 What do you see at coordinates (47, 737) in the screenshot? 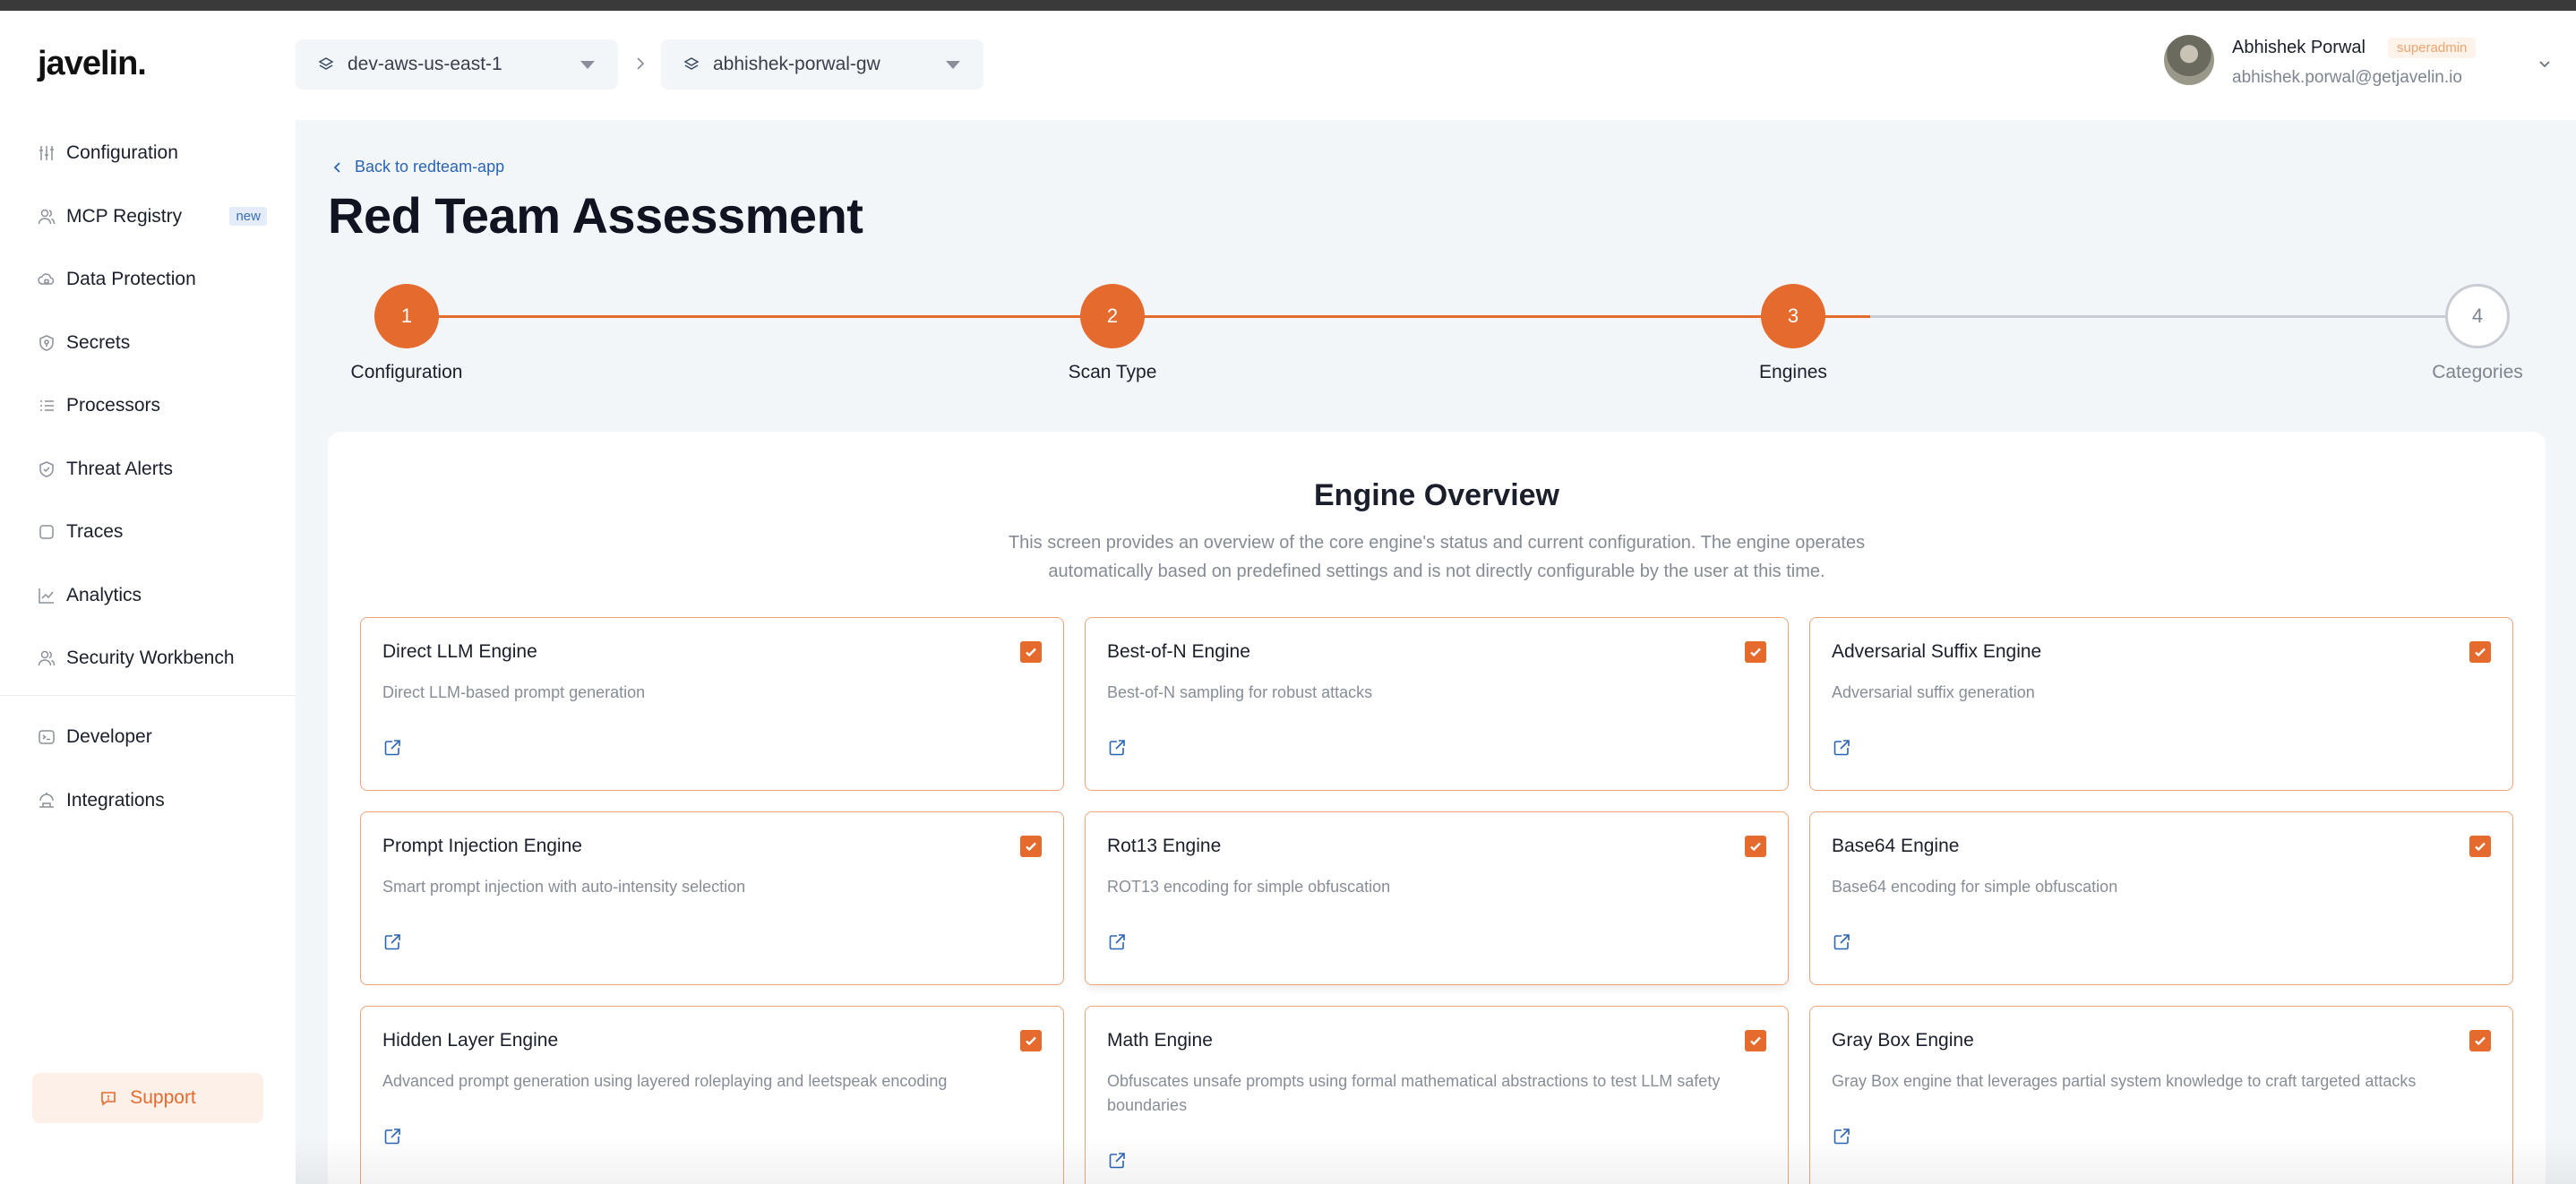
I see `terminal-icon` at bounding box center [47, 737].